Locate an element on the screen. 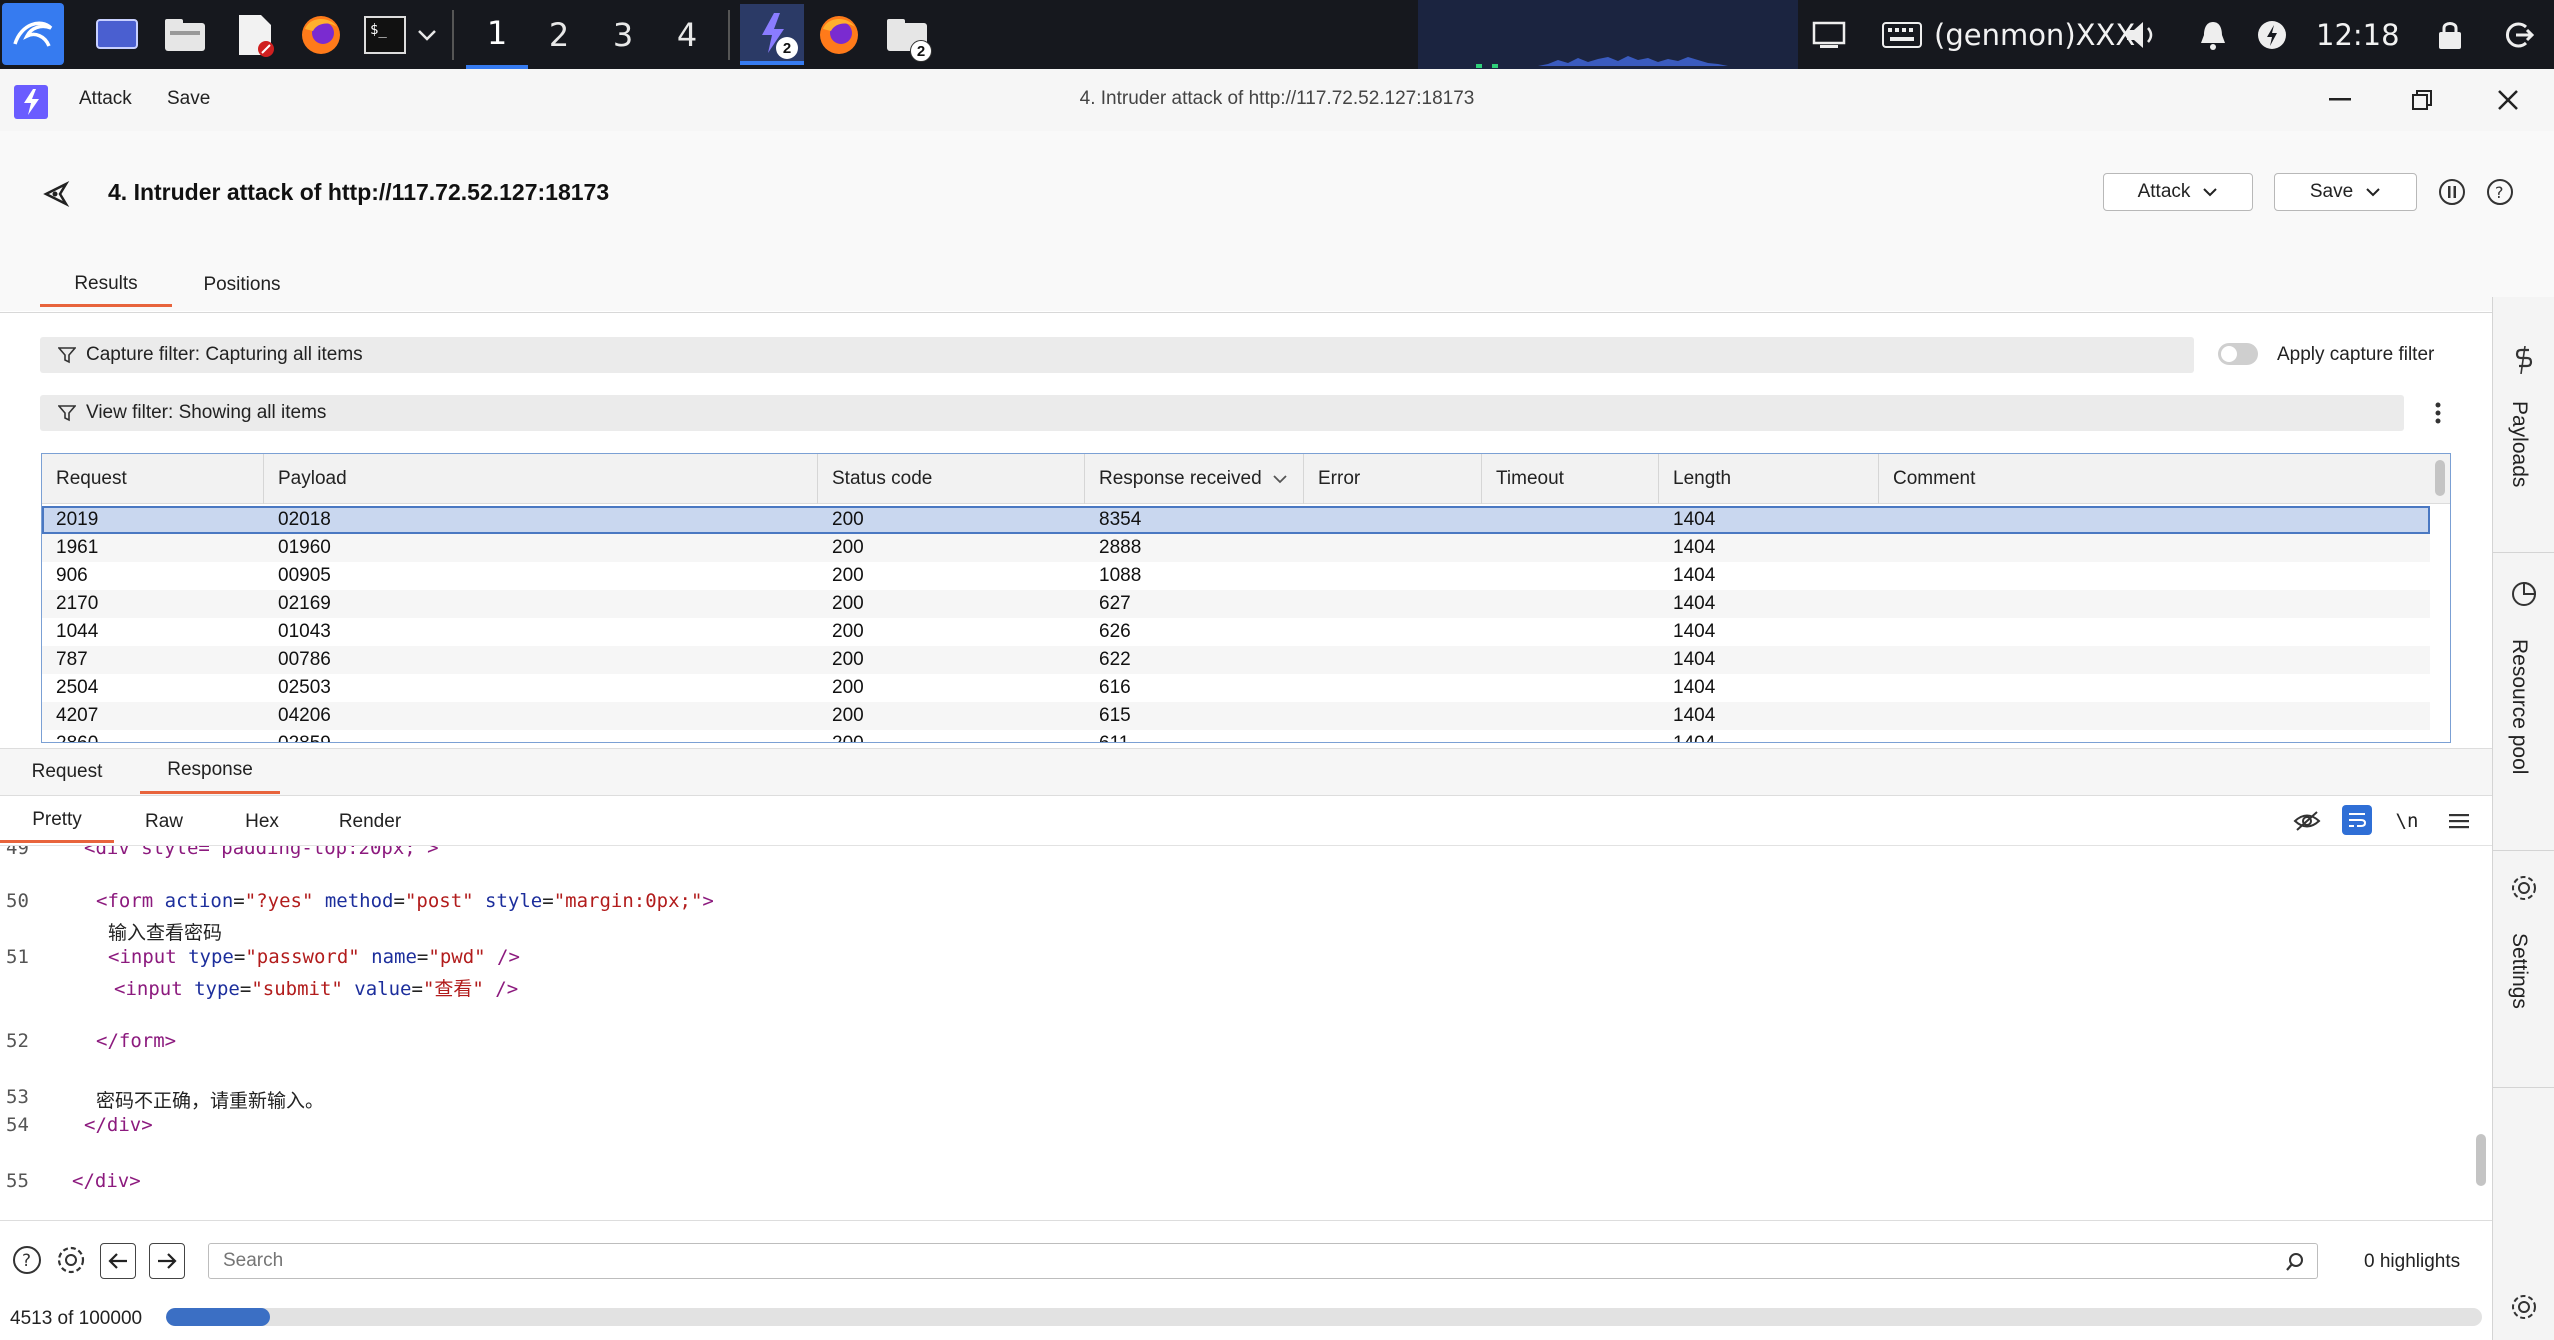  column-header-payload: Payload is located at coordinates (541, 479).